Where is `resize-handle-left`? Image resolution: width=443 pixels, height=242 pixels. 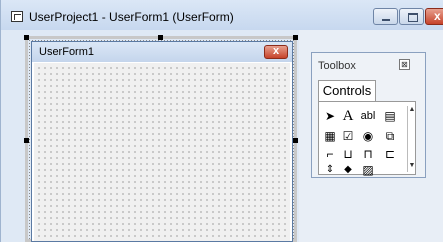 resize-handle-left is located at coordinates (26, 140).